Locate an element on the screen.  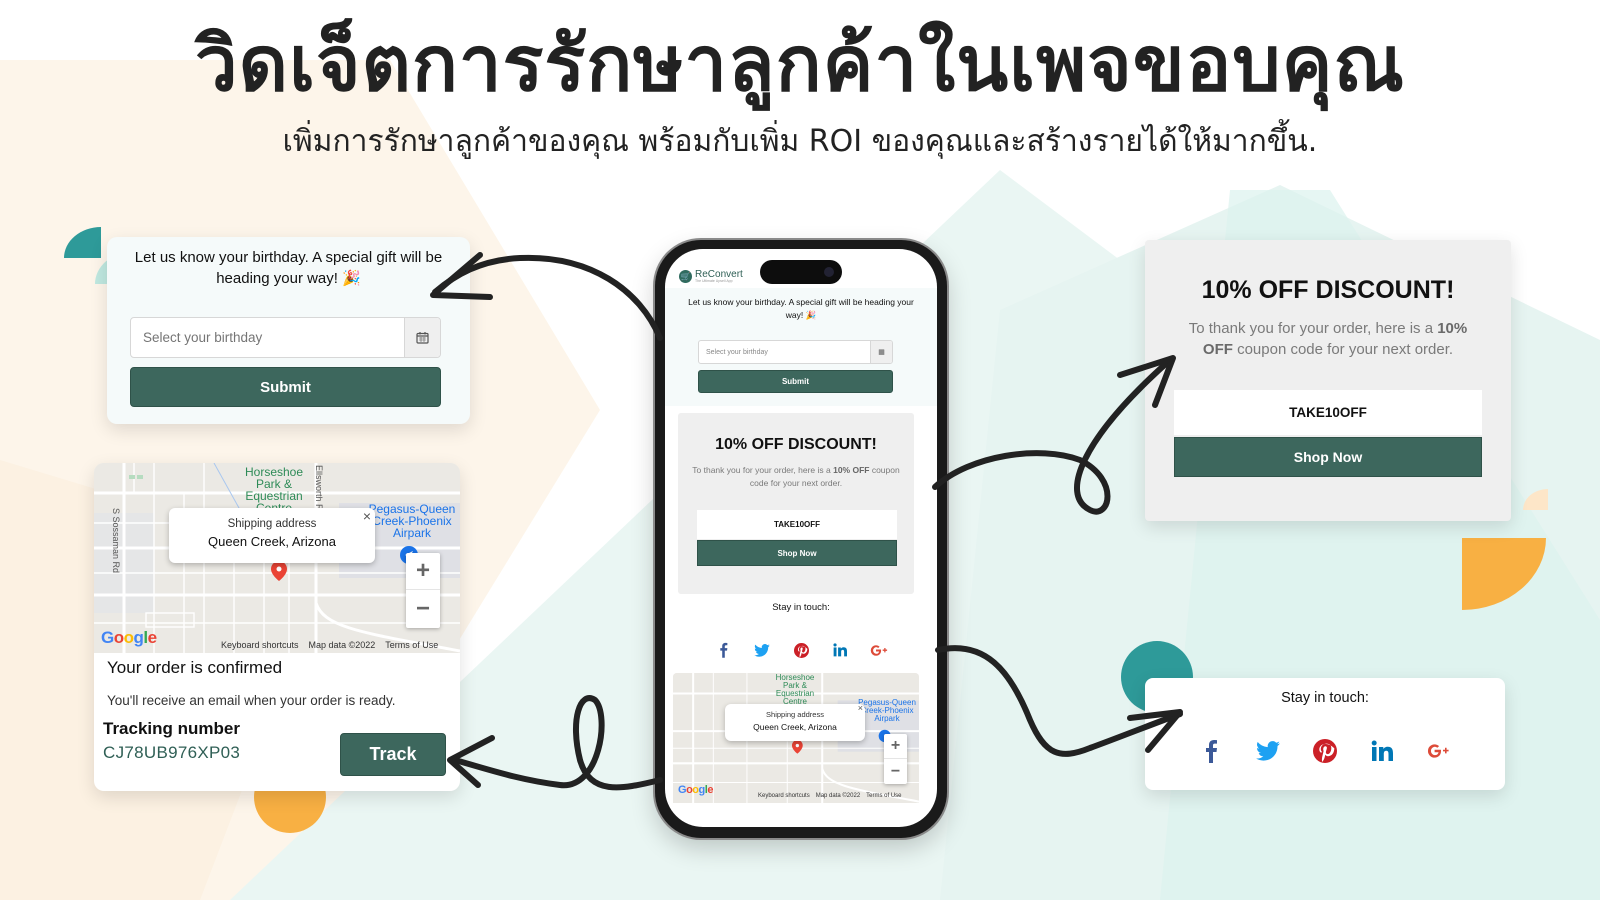
camera-icon is located at coordinates (829, 272).